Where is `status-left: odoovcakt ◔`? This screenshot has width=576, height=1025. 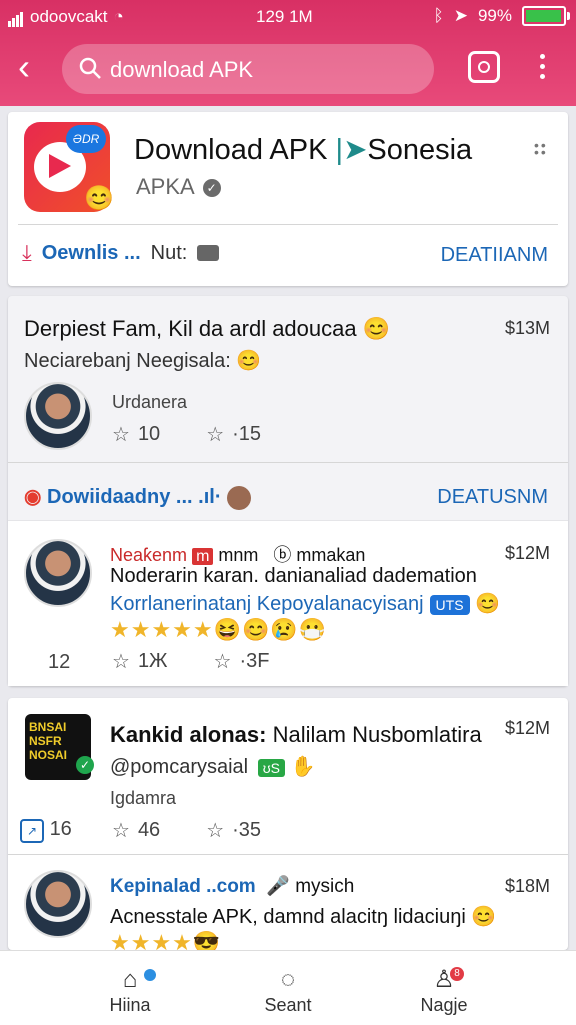 status-left: odoovcakt ◔ is located at coordinates (66, 17).